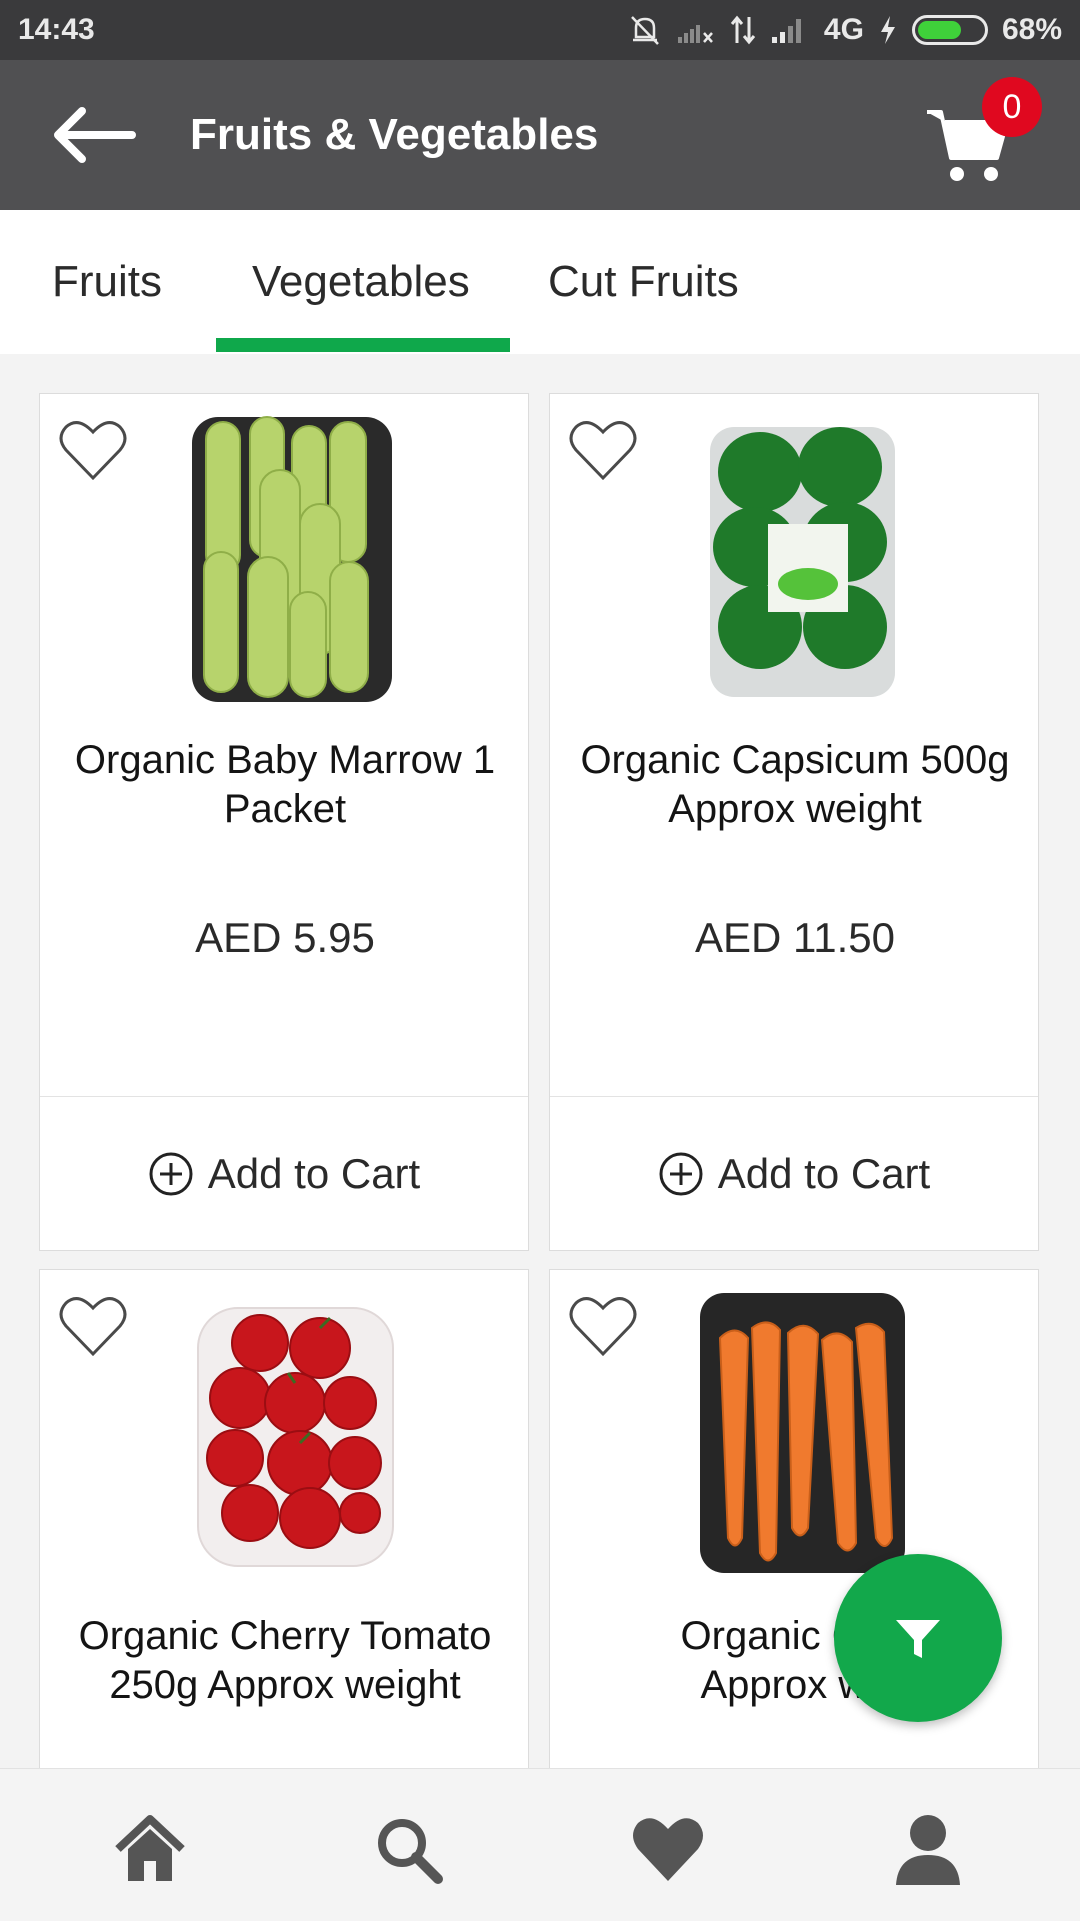  Describe the element at coordinates (1012, 107) in the screenshot. I see `cart-count-badge: 0` at that location.